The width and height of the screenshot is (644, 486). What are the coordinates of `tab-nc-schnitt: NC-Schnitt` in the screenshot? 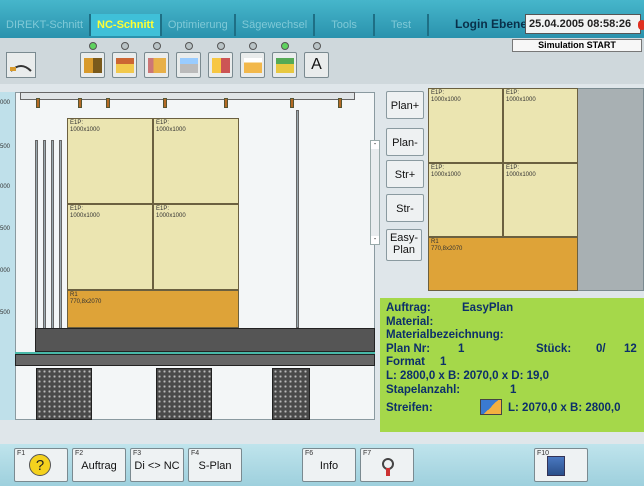 It's located at (126, 25).